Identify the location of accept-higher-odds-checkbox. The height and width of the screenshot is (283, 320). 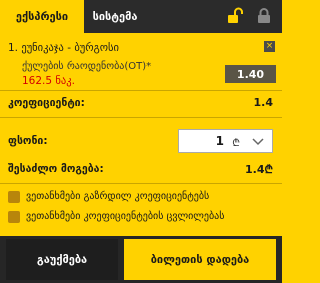
(14, 197).